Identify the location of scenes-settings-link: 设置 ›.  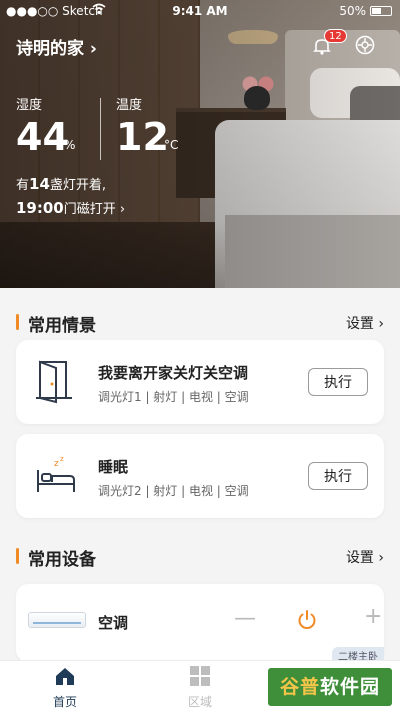
(365, 323).